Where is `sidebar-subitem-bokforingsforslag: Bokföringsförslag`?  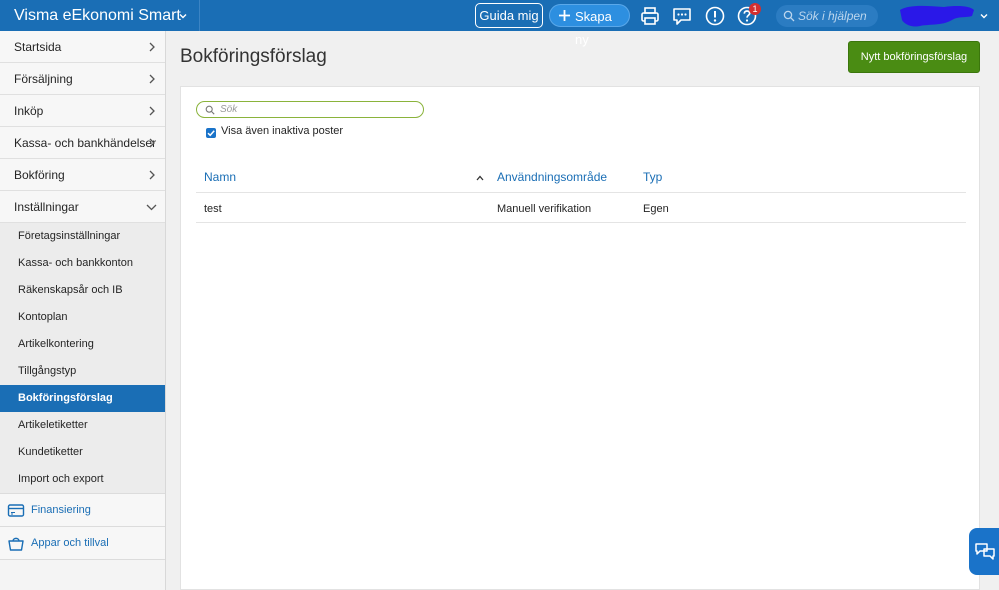 sidebar-subitem-bokforingsforslag: Bokföringsförslag is located at coordinates (82, 398).